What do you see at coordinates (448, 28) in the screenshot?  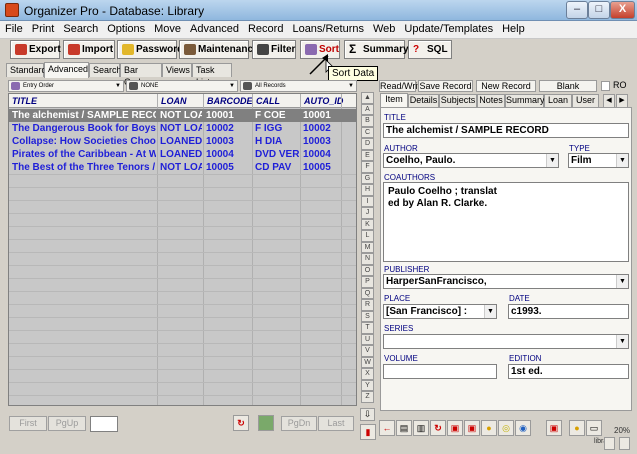 I see `menu-update-templates: Update/Templates` at bounding box center [448, 28].